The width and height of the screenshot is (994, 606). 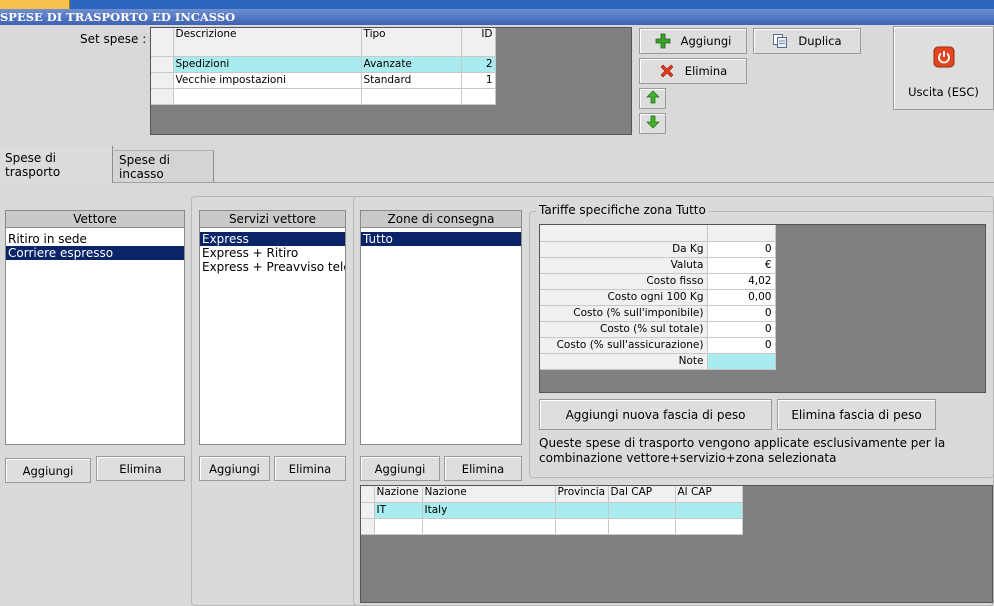 I want to click on duplica-set-button: Duplica, so click(x=807, y=41).